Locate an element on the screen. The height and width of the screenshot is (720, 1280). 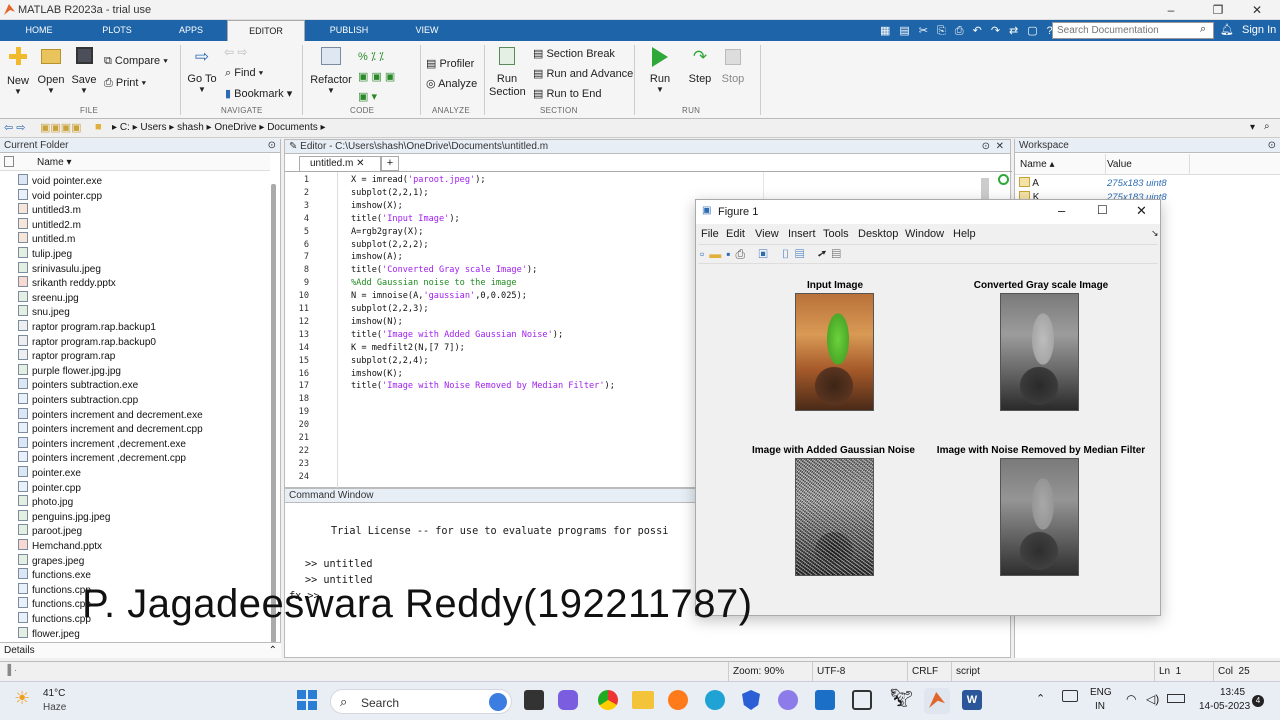
scrollbar is located at coordinates (273, 414).